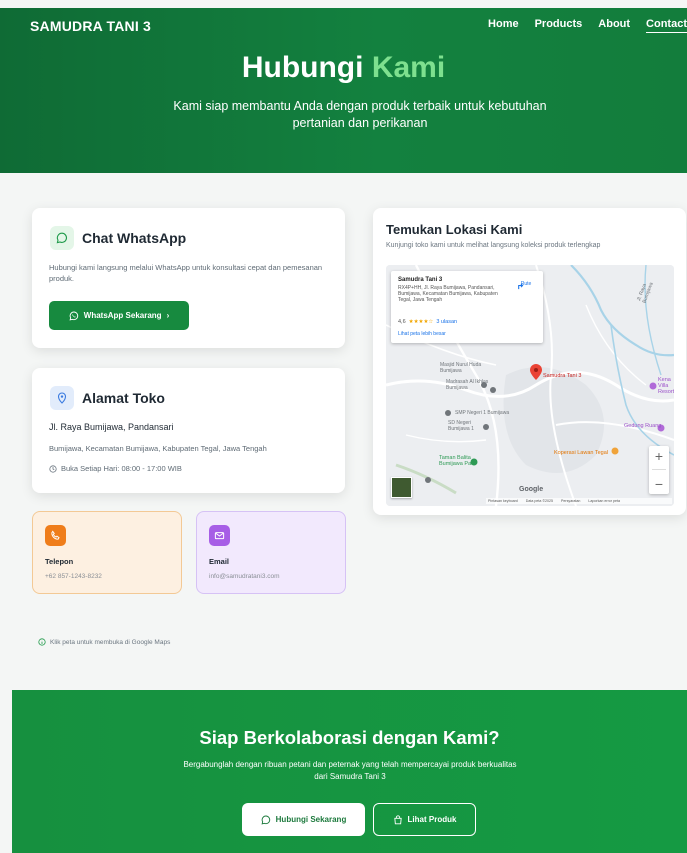 The width and height of the screenshot is (687, 853). Describe the element at coordinates (659, 484) in the screenshot. I see `zoom-out-button: −` at that location.